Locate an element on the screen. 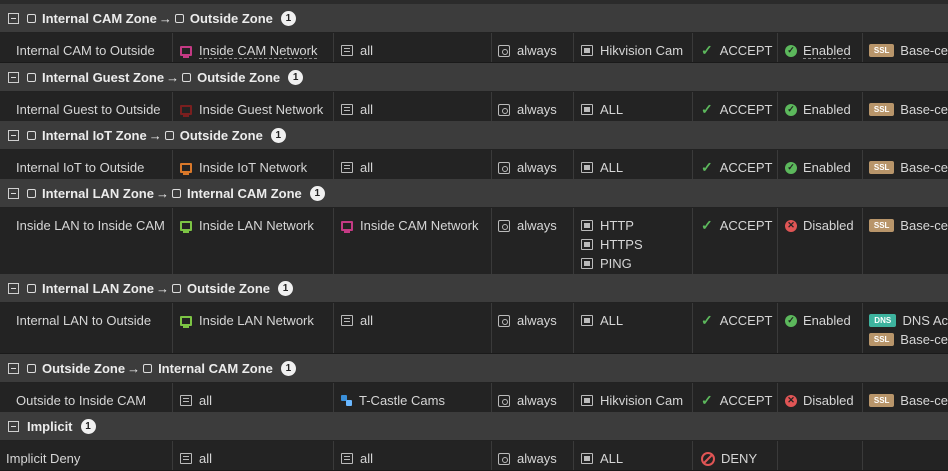 The width and height of the screenshot is (948, 471). policy-group-header: Internal Guest Zone → Outside Zone 1 is located at coordinates (474, 77).